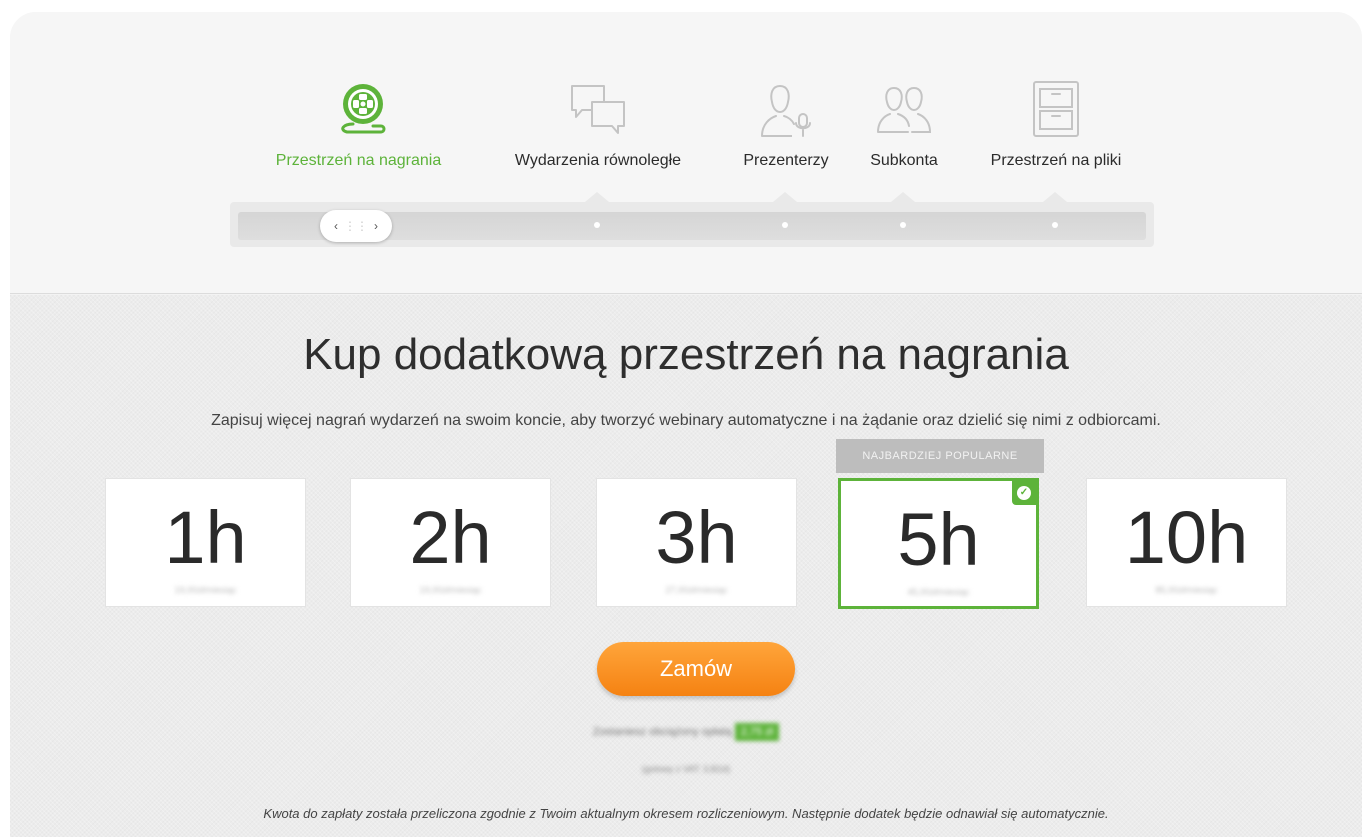 This screenshot has height=837, width=1362. What do you see at coordinates (598, 160) in the screenshot?
I see `tab-label: Wydarzenia równoległe` at bounding box center [598, 160].